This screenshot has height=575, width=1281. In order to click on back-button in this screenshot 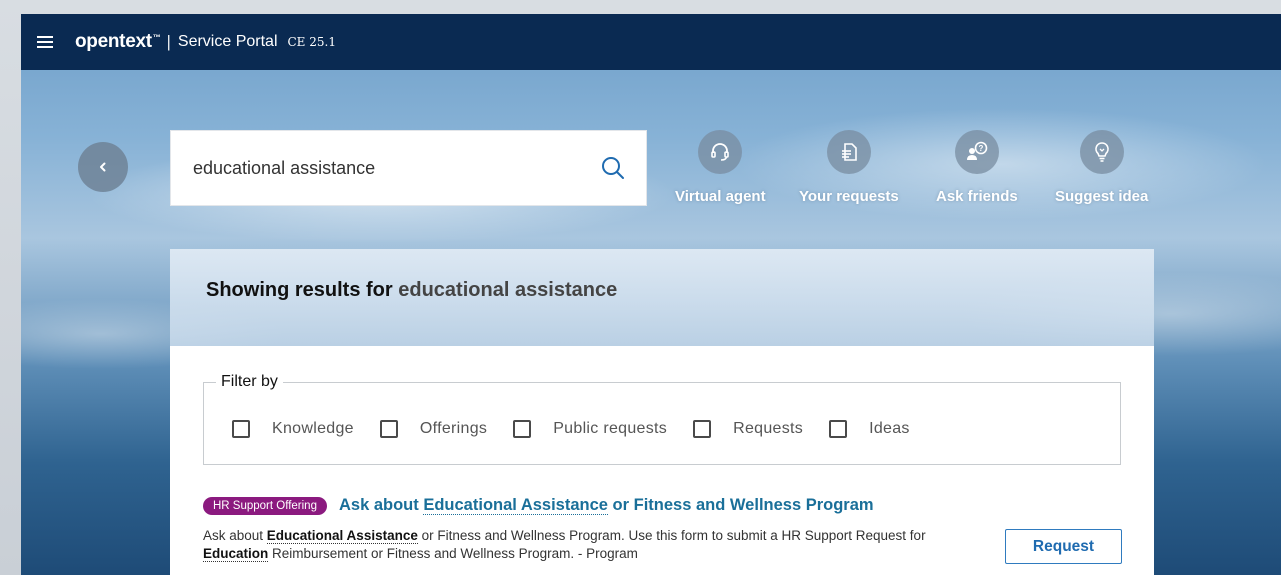, I will do `click(103, 167)`.